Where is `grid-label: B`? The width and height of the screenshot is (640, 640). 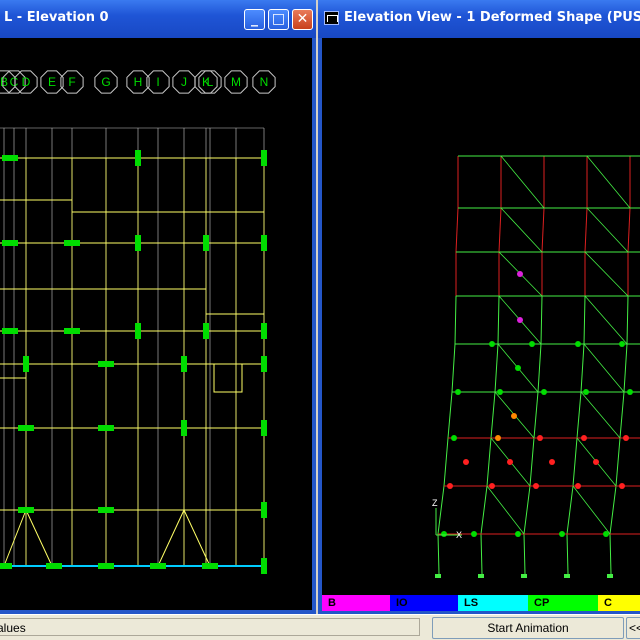 grid-label: B is located at coordinates (4, 82).